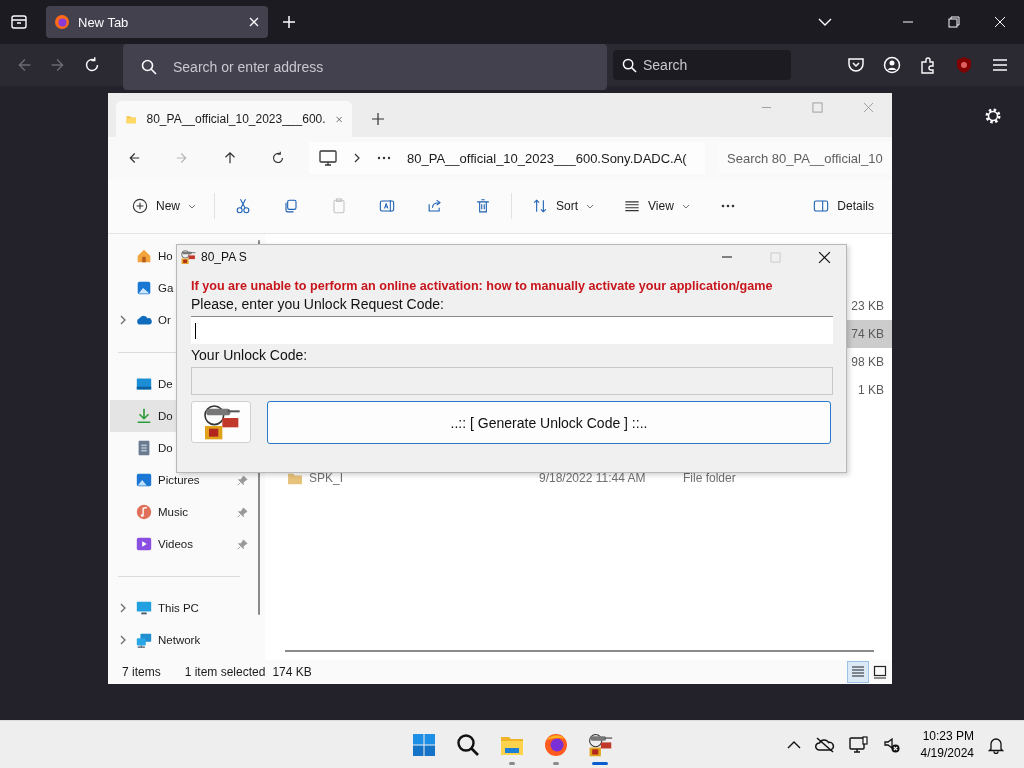 The height and width of the screenshot is (768, 1024). I want to click on item-label: Videos, so click(175, 544).